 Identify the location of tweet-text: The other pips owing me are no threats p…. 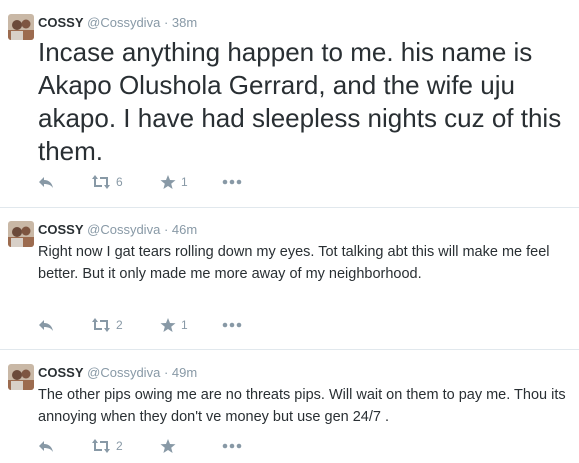
(302, 406).